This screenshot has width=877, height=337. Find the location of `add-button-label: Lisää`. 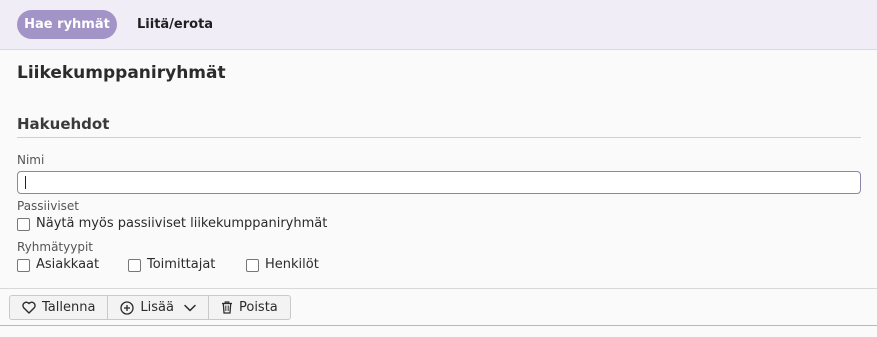

add-button-label: Lisää is located at coordinates (157, 307).